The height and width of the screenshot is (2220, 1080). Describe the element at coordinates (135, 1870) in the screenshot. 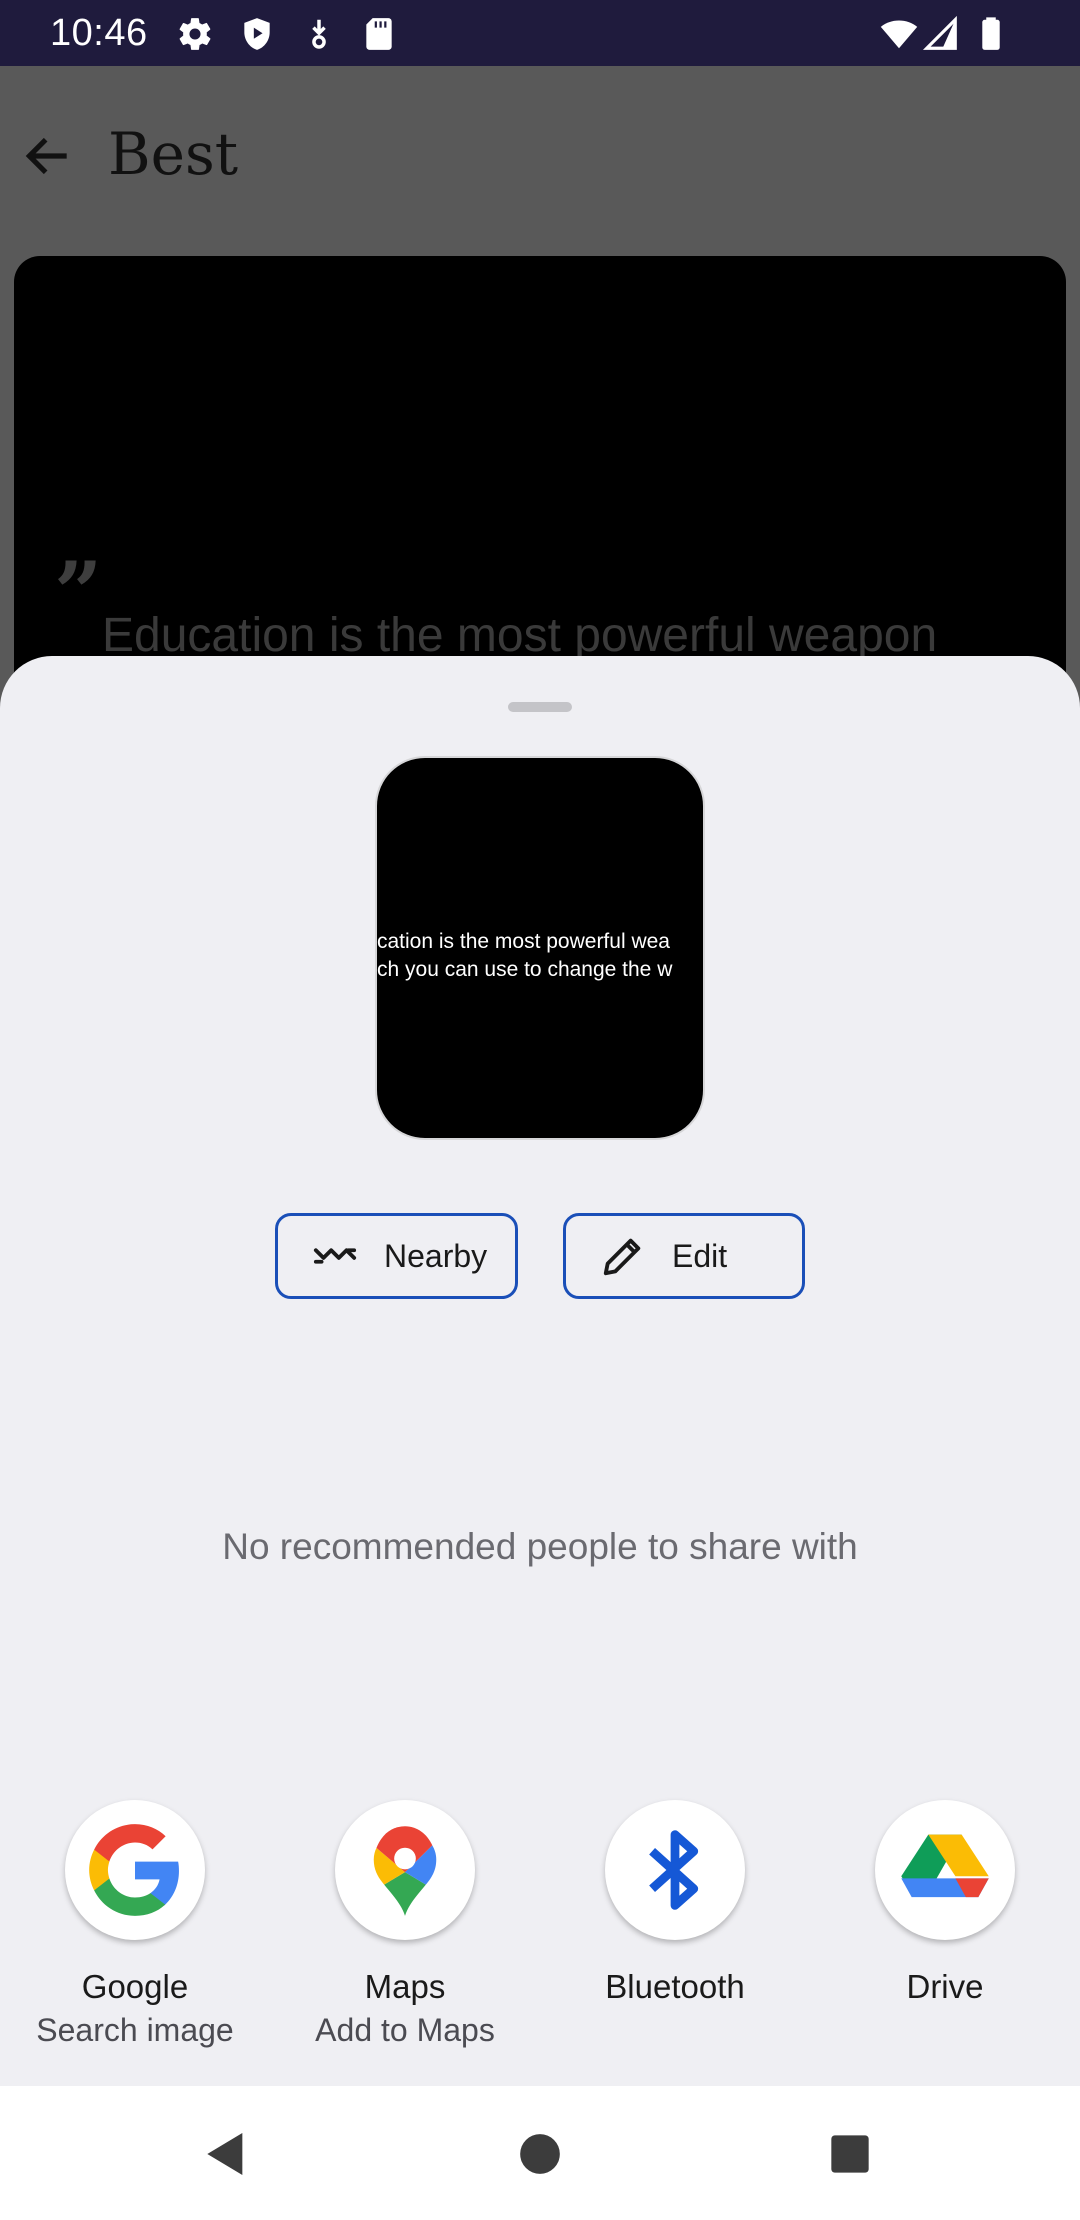

I see `google-g-icon` at that location.